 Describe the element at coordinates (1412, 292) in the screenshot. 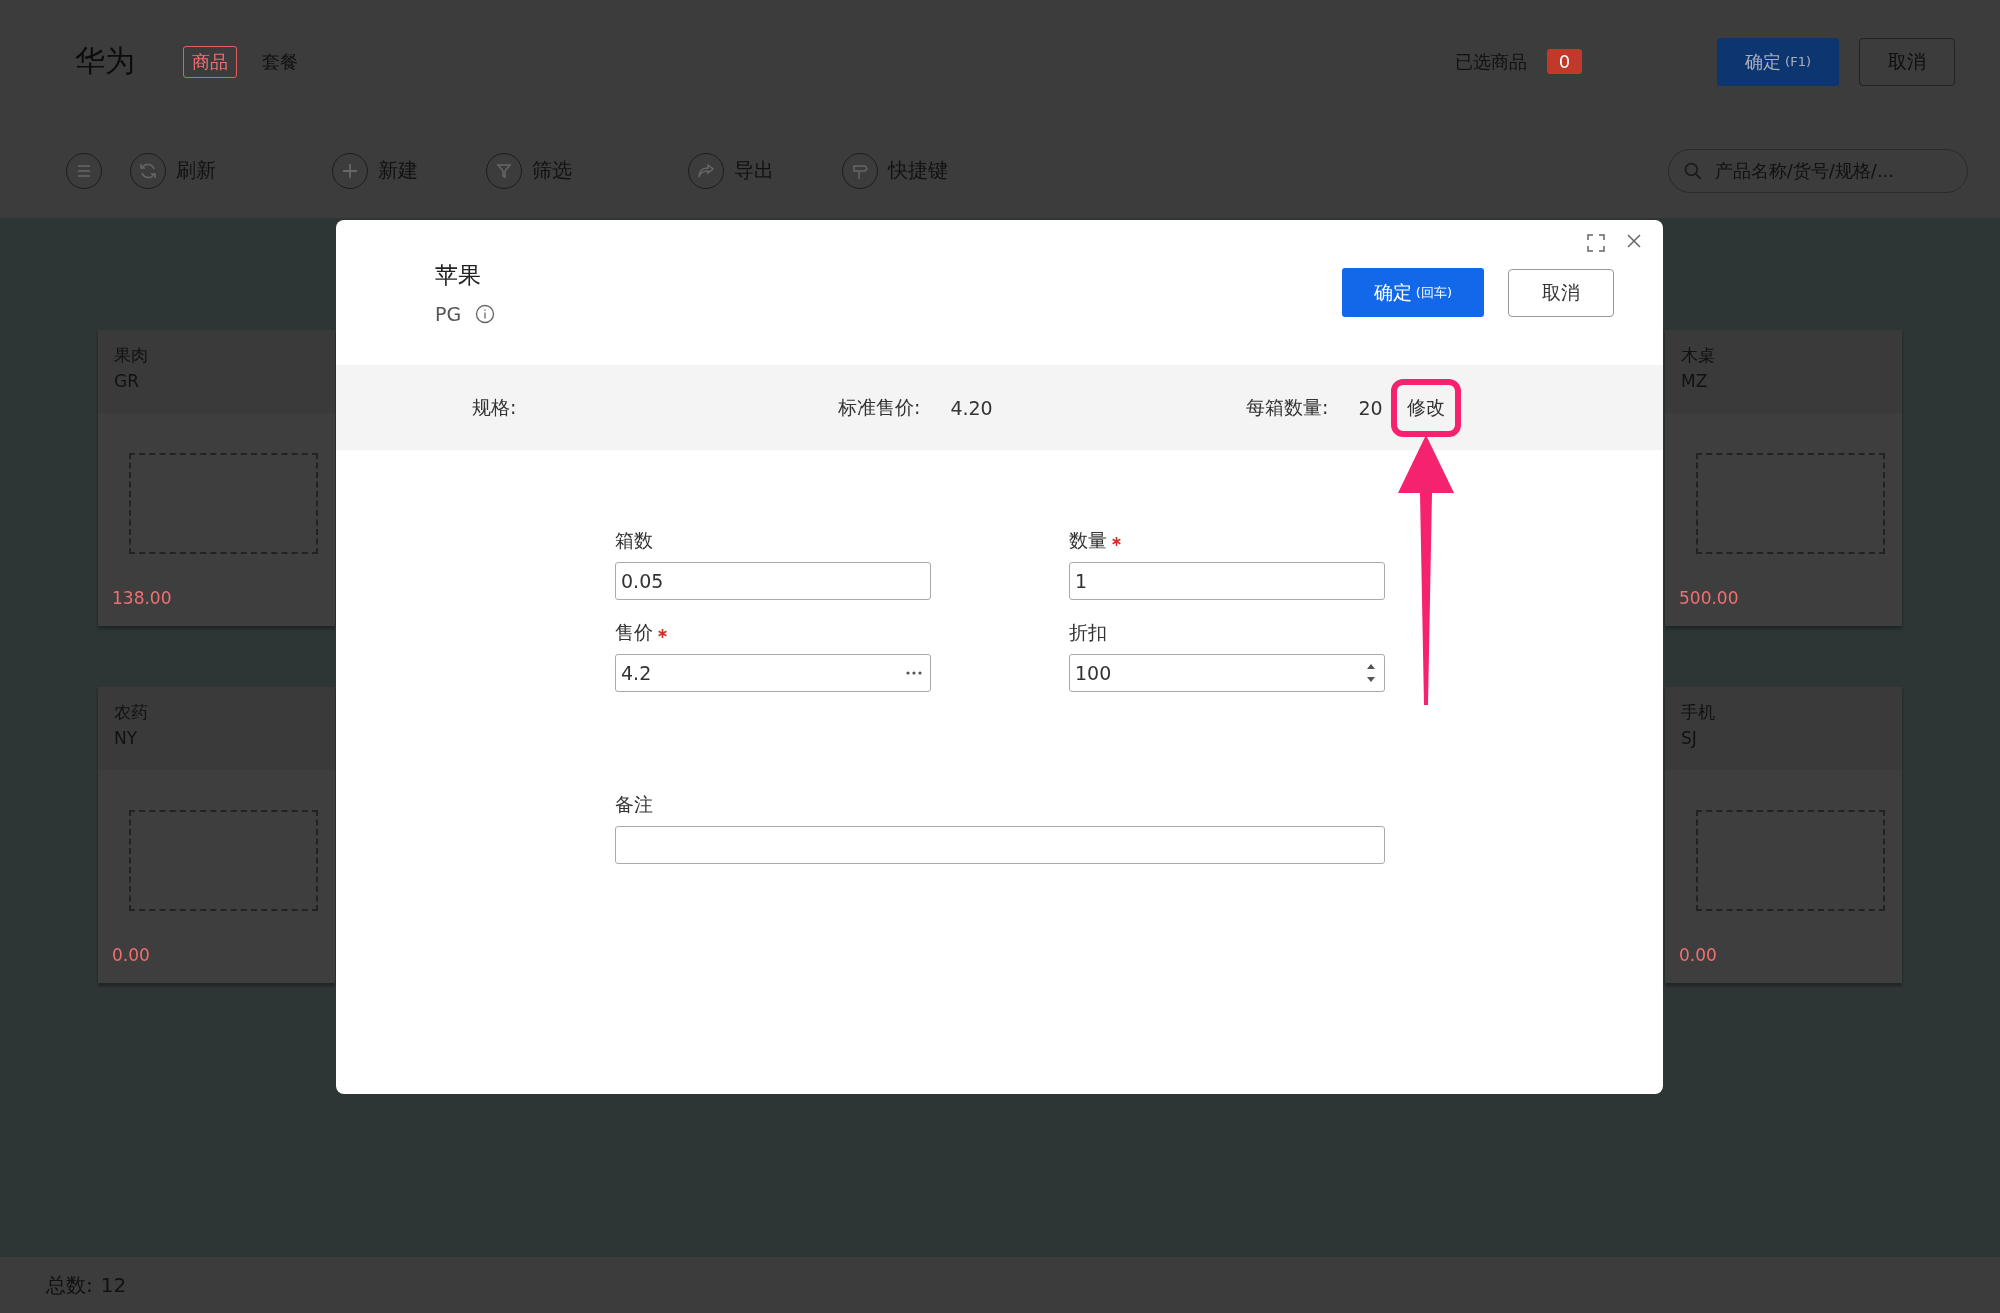

I see `confirm-button: 确定 (回车)` at that location.